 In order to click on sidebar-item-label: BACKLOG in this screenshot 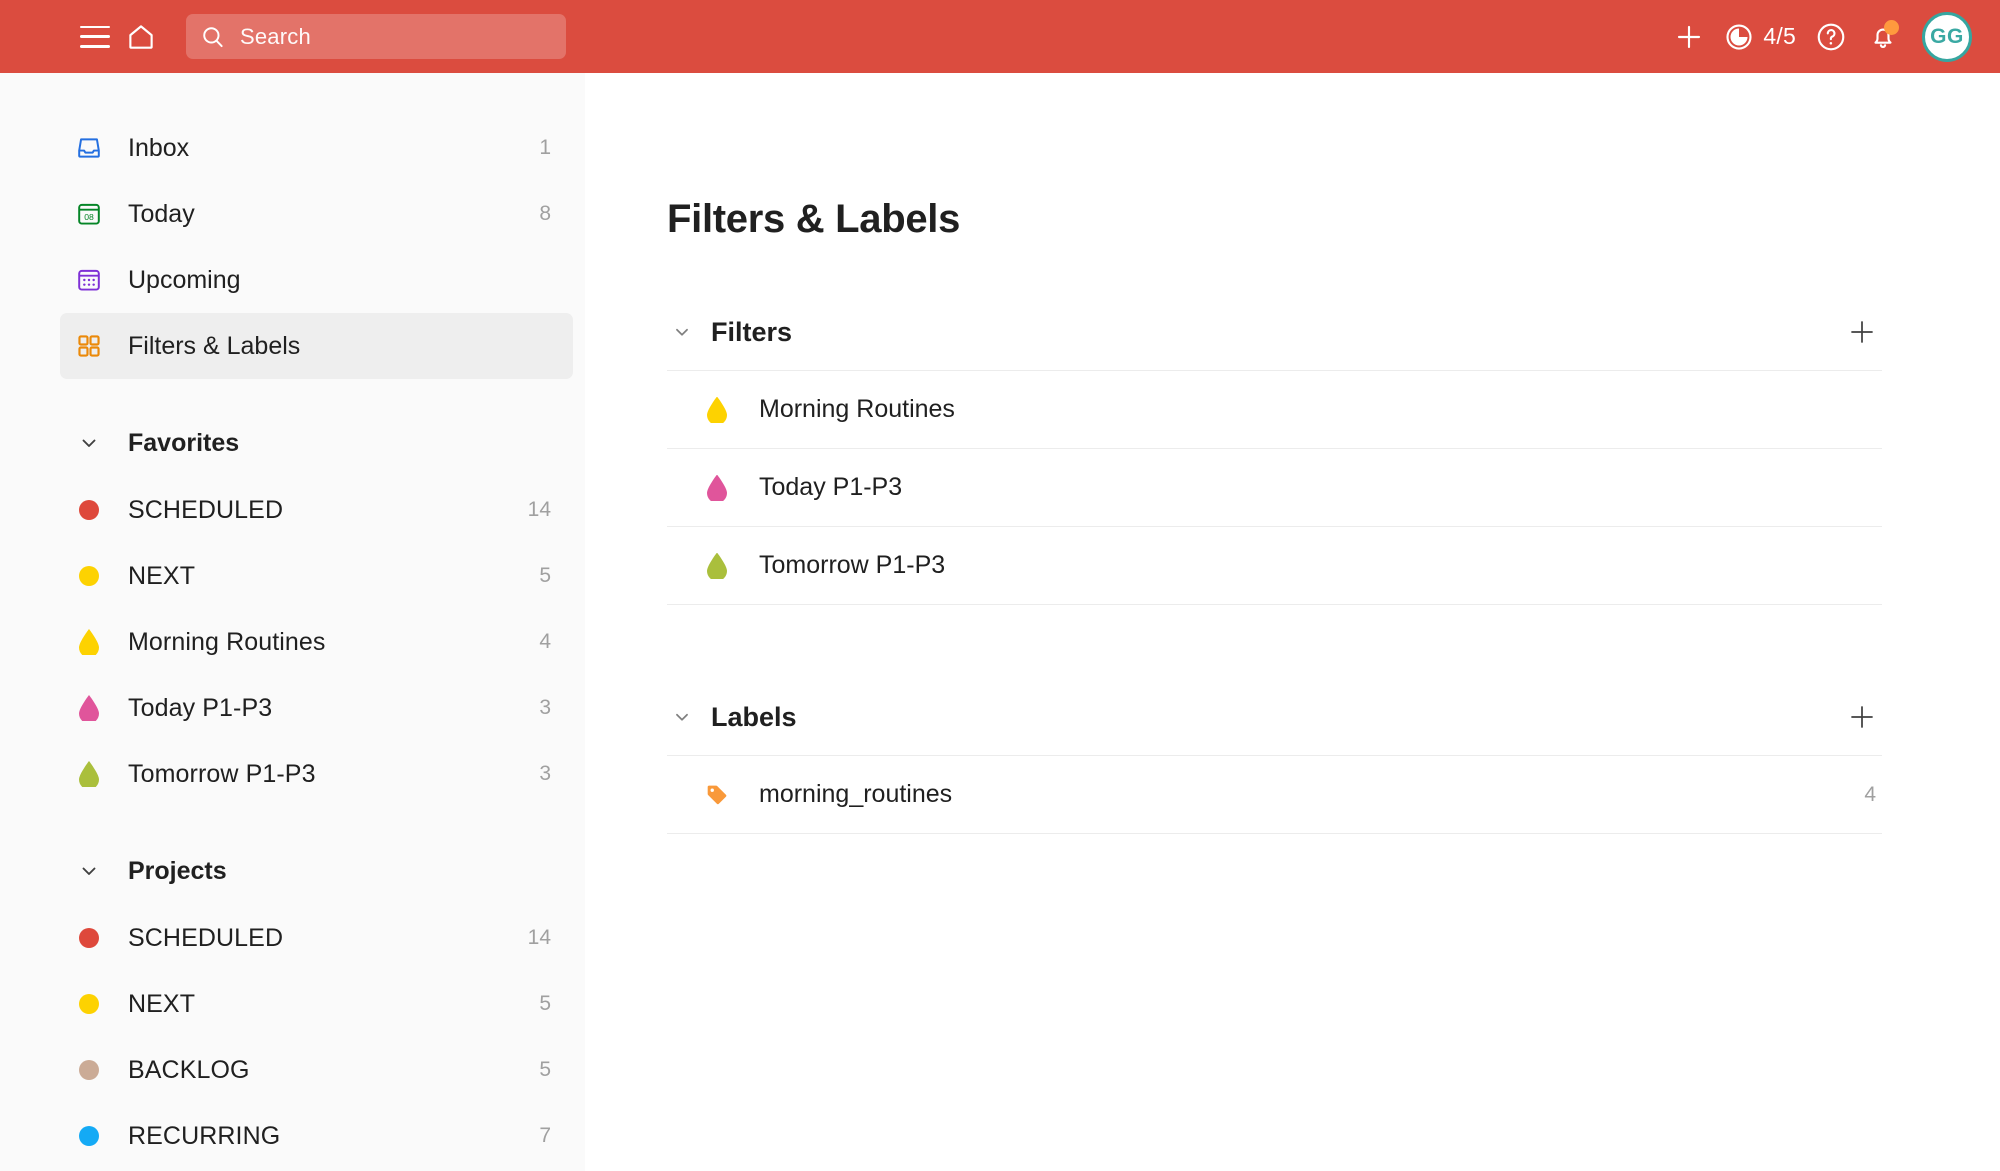, I will do `click(189, 1069)`.